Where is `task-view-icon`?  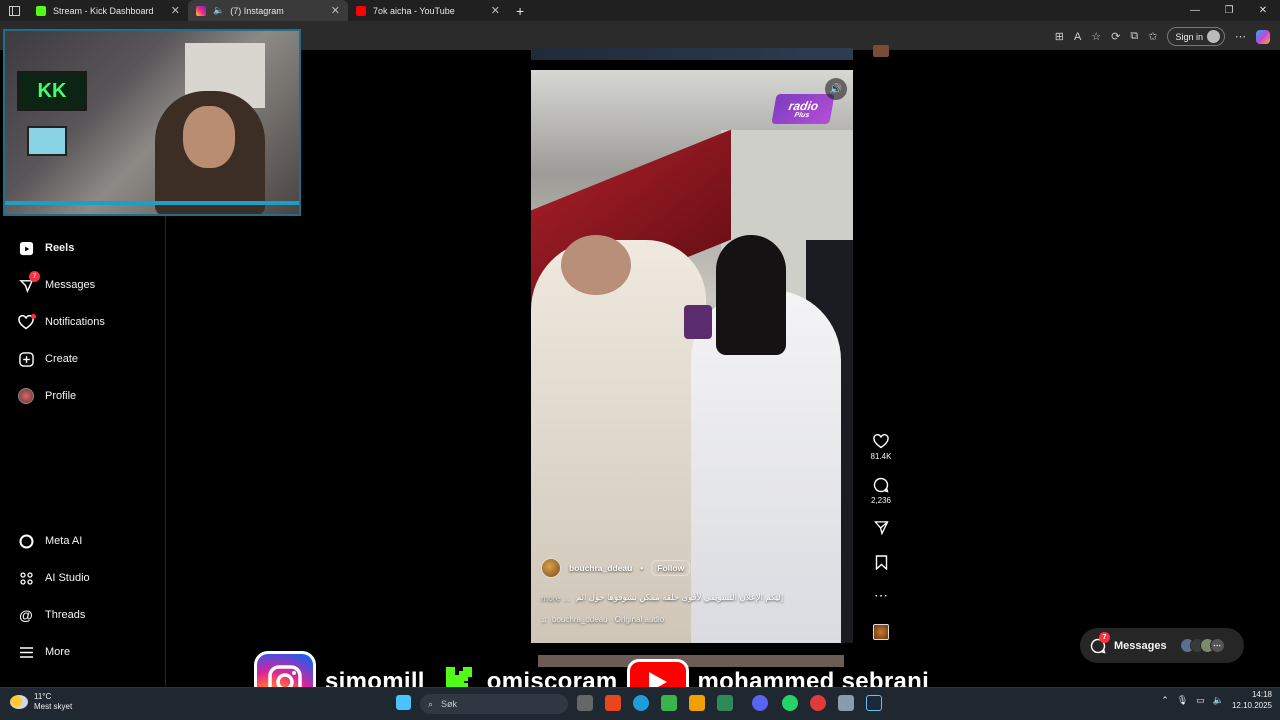 task-view-icon is located at coordinates (585, 703).